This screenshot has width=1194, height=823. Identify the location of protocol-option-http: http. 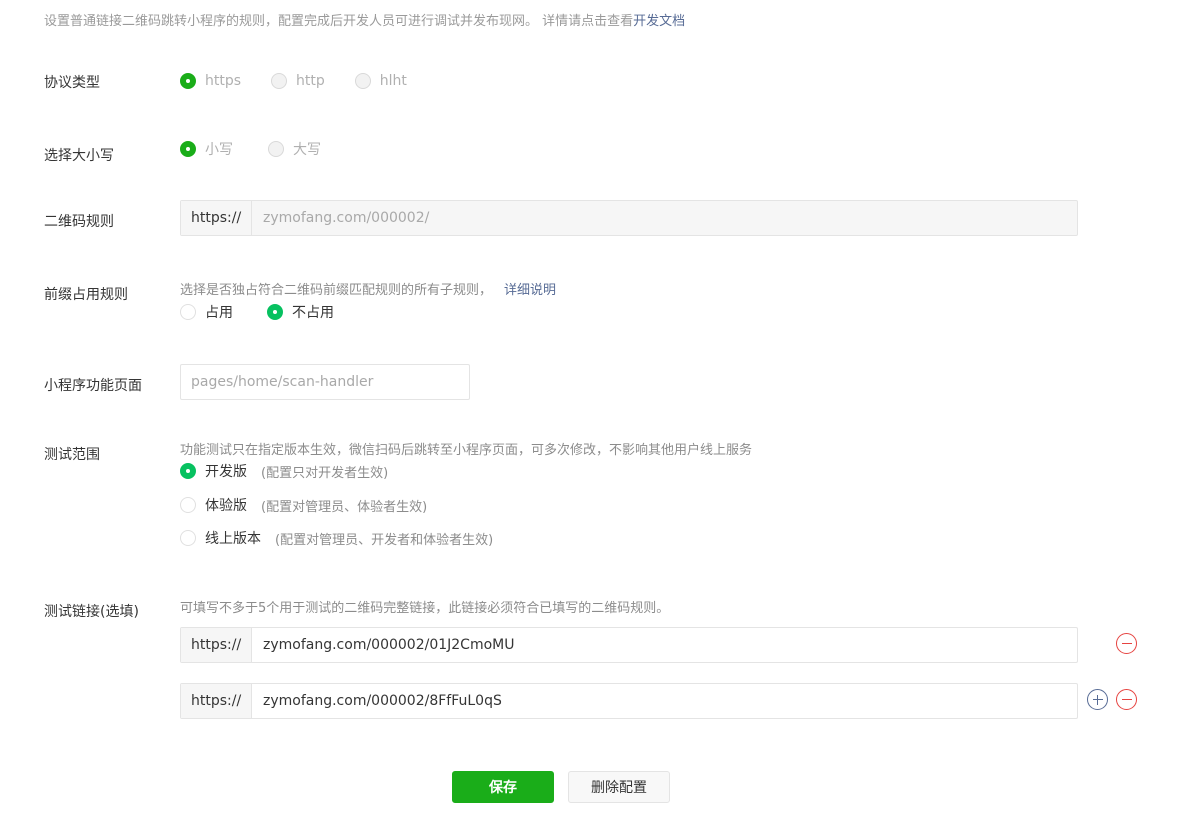
(298, 81).